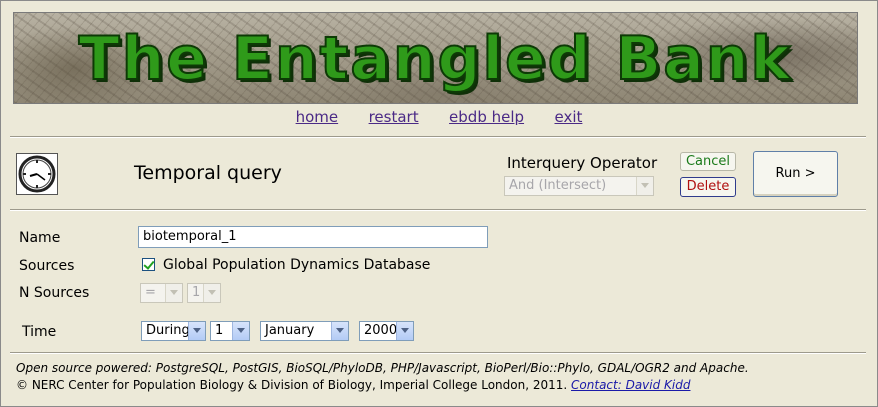 The width and height of the screenshot is (878, 407). Describe the element at coordinates (486, 117) in the screenshot. I see `nav-help-link: ebdb help` at that location.